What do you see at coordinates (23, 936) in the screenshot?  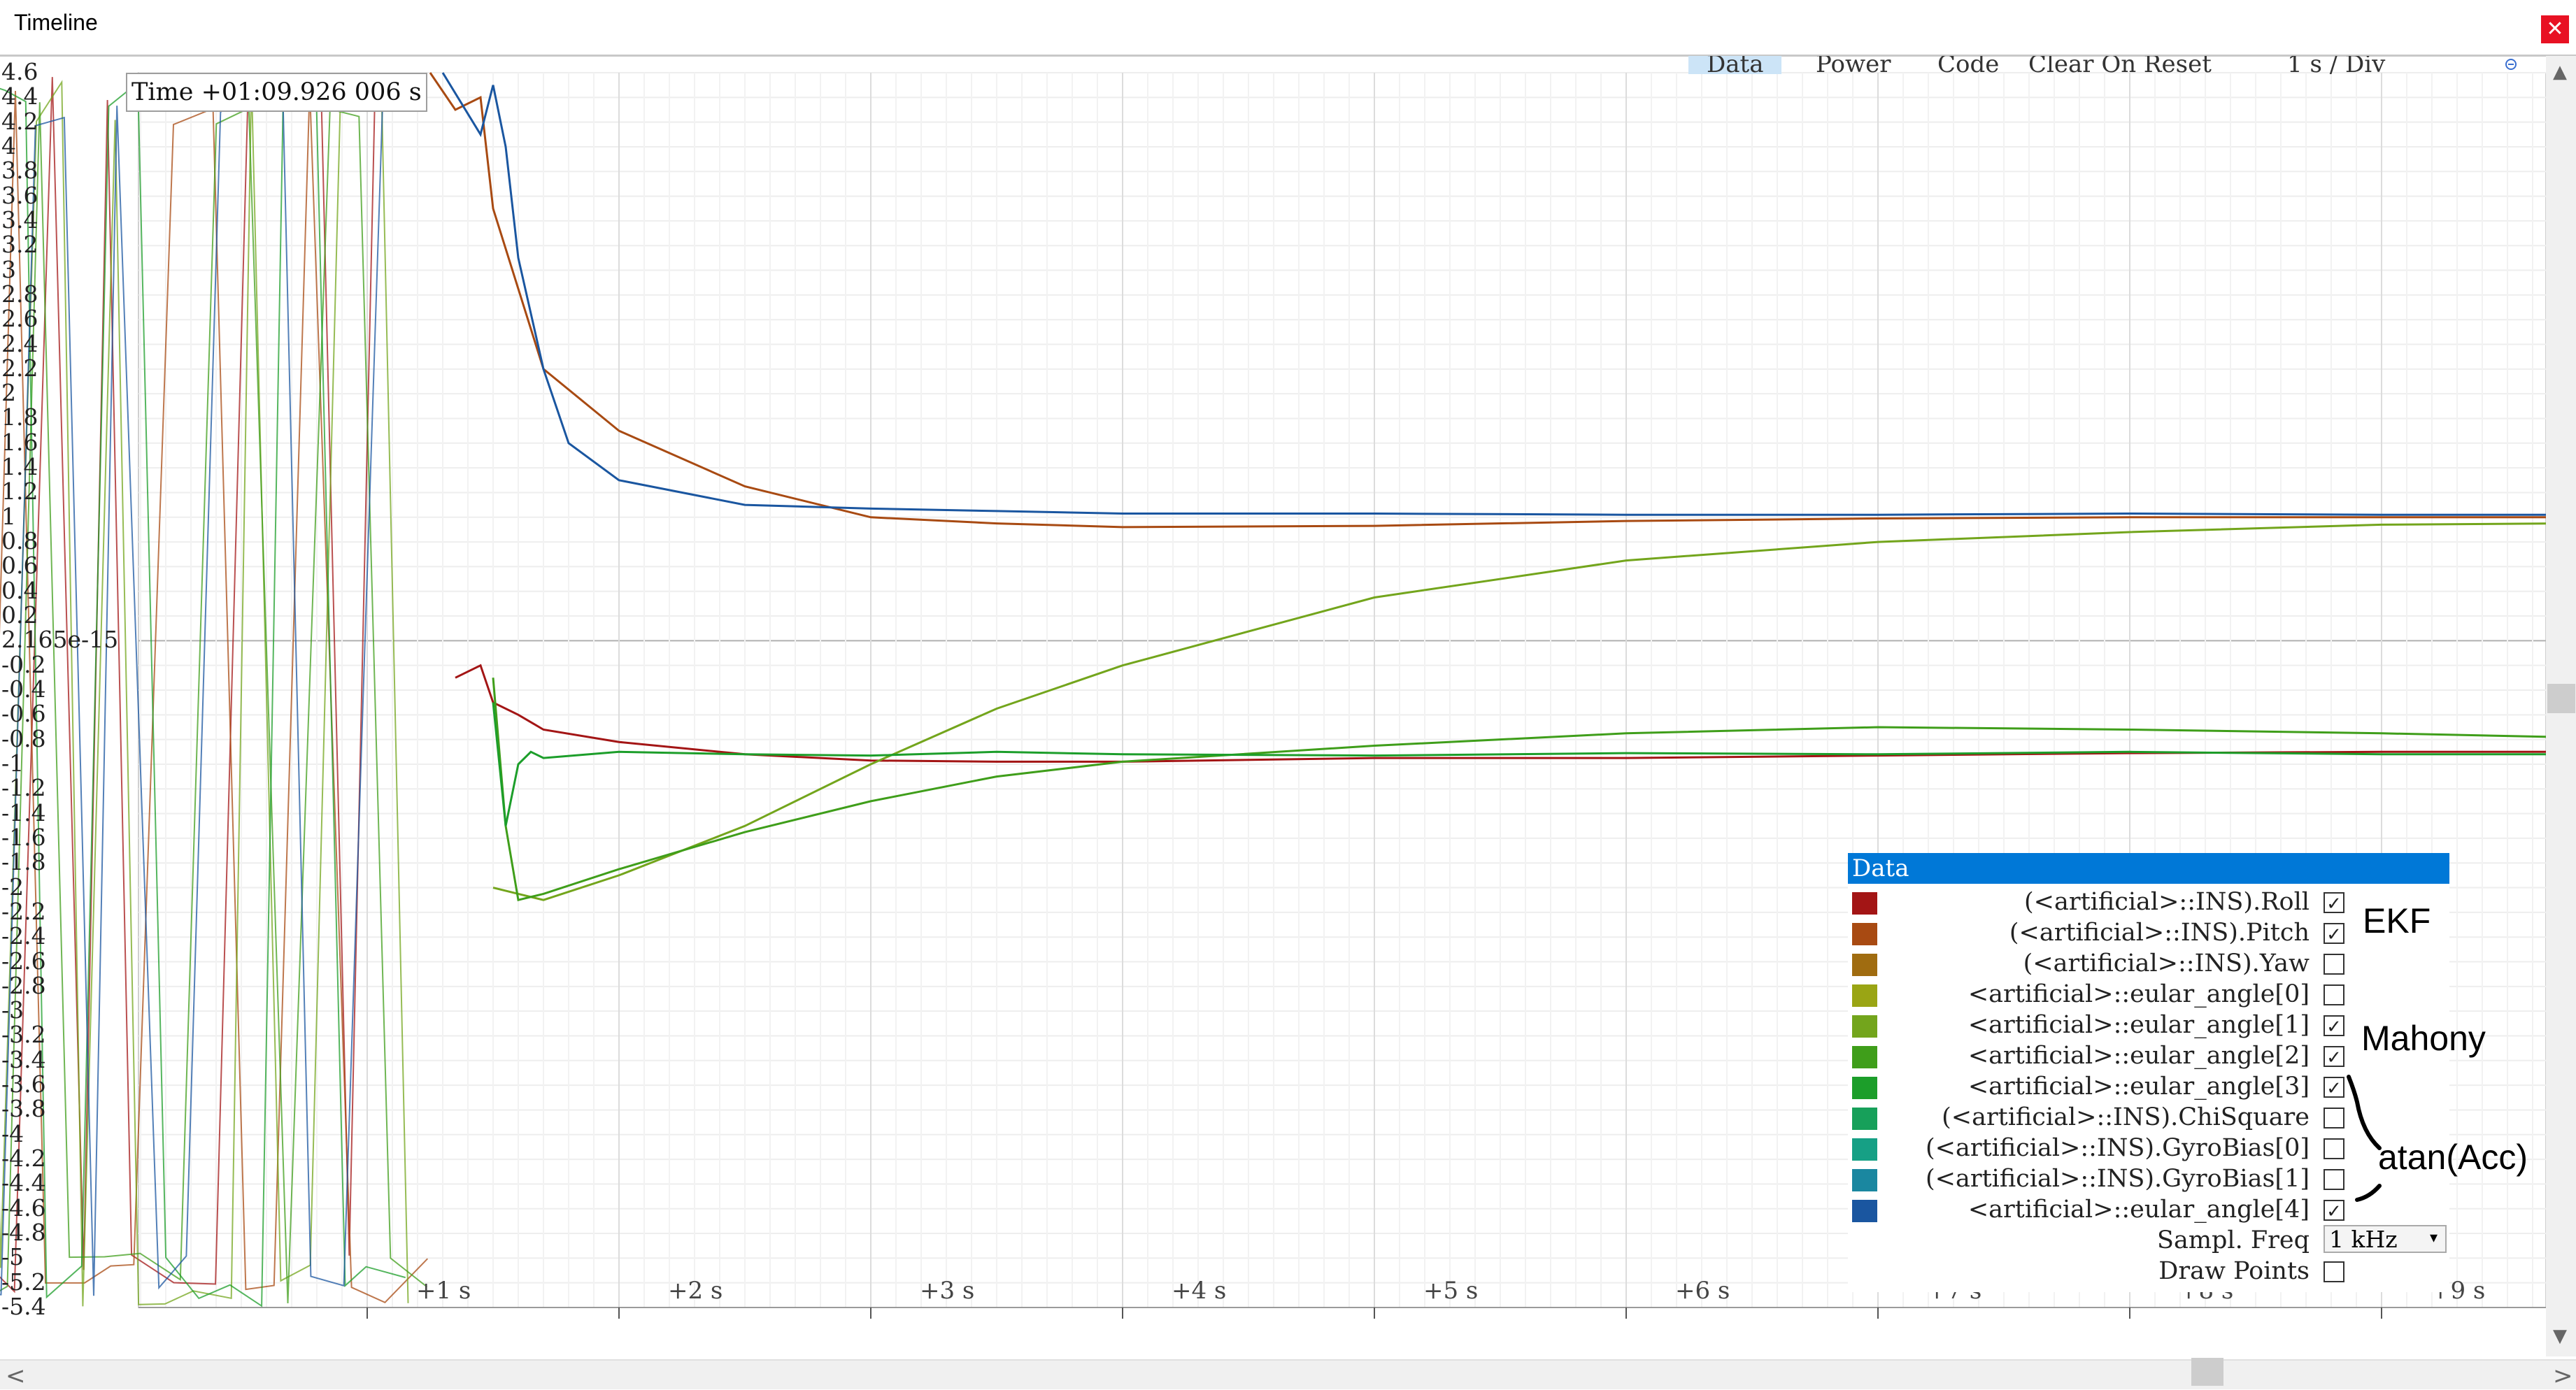 I see `y-tick-label: -2.4` at bounding box center [23, 936].